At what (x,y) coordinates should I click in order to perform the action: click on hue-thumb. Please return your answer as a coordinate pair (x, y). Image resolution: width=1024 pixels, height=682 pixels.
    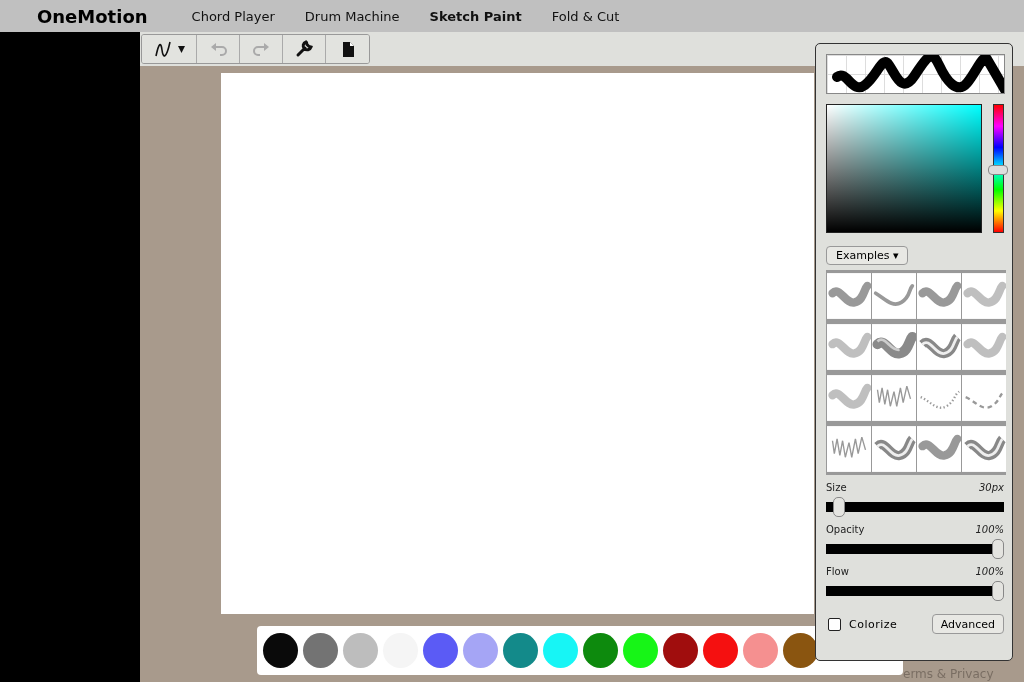
    Looking at the image, I should click on (998, 169).